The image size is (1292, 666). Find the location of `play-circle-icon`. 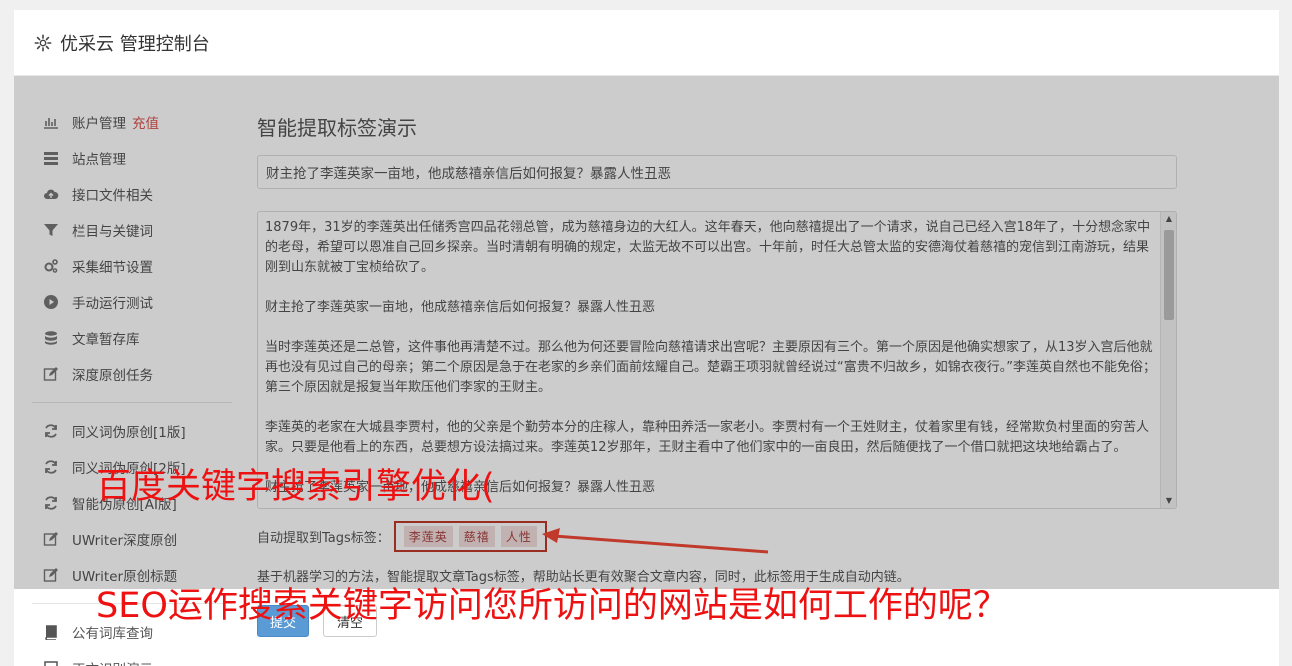

play-circle-icon is located at coordinates (51, 302).